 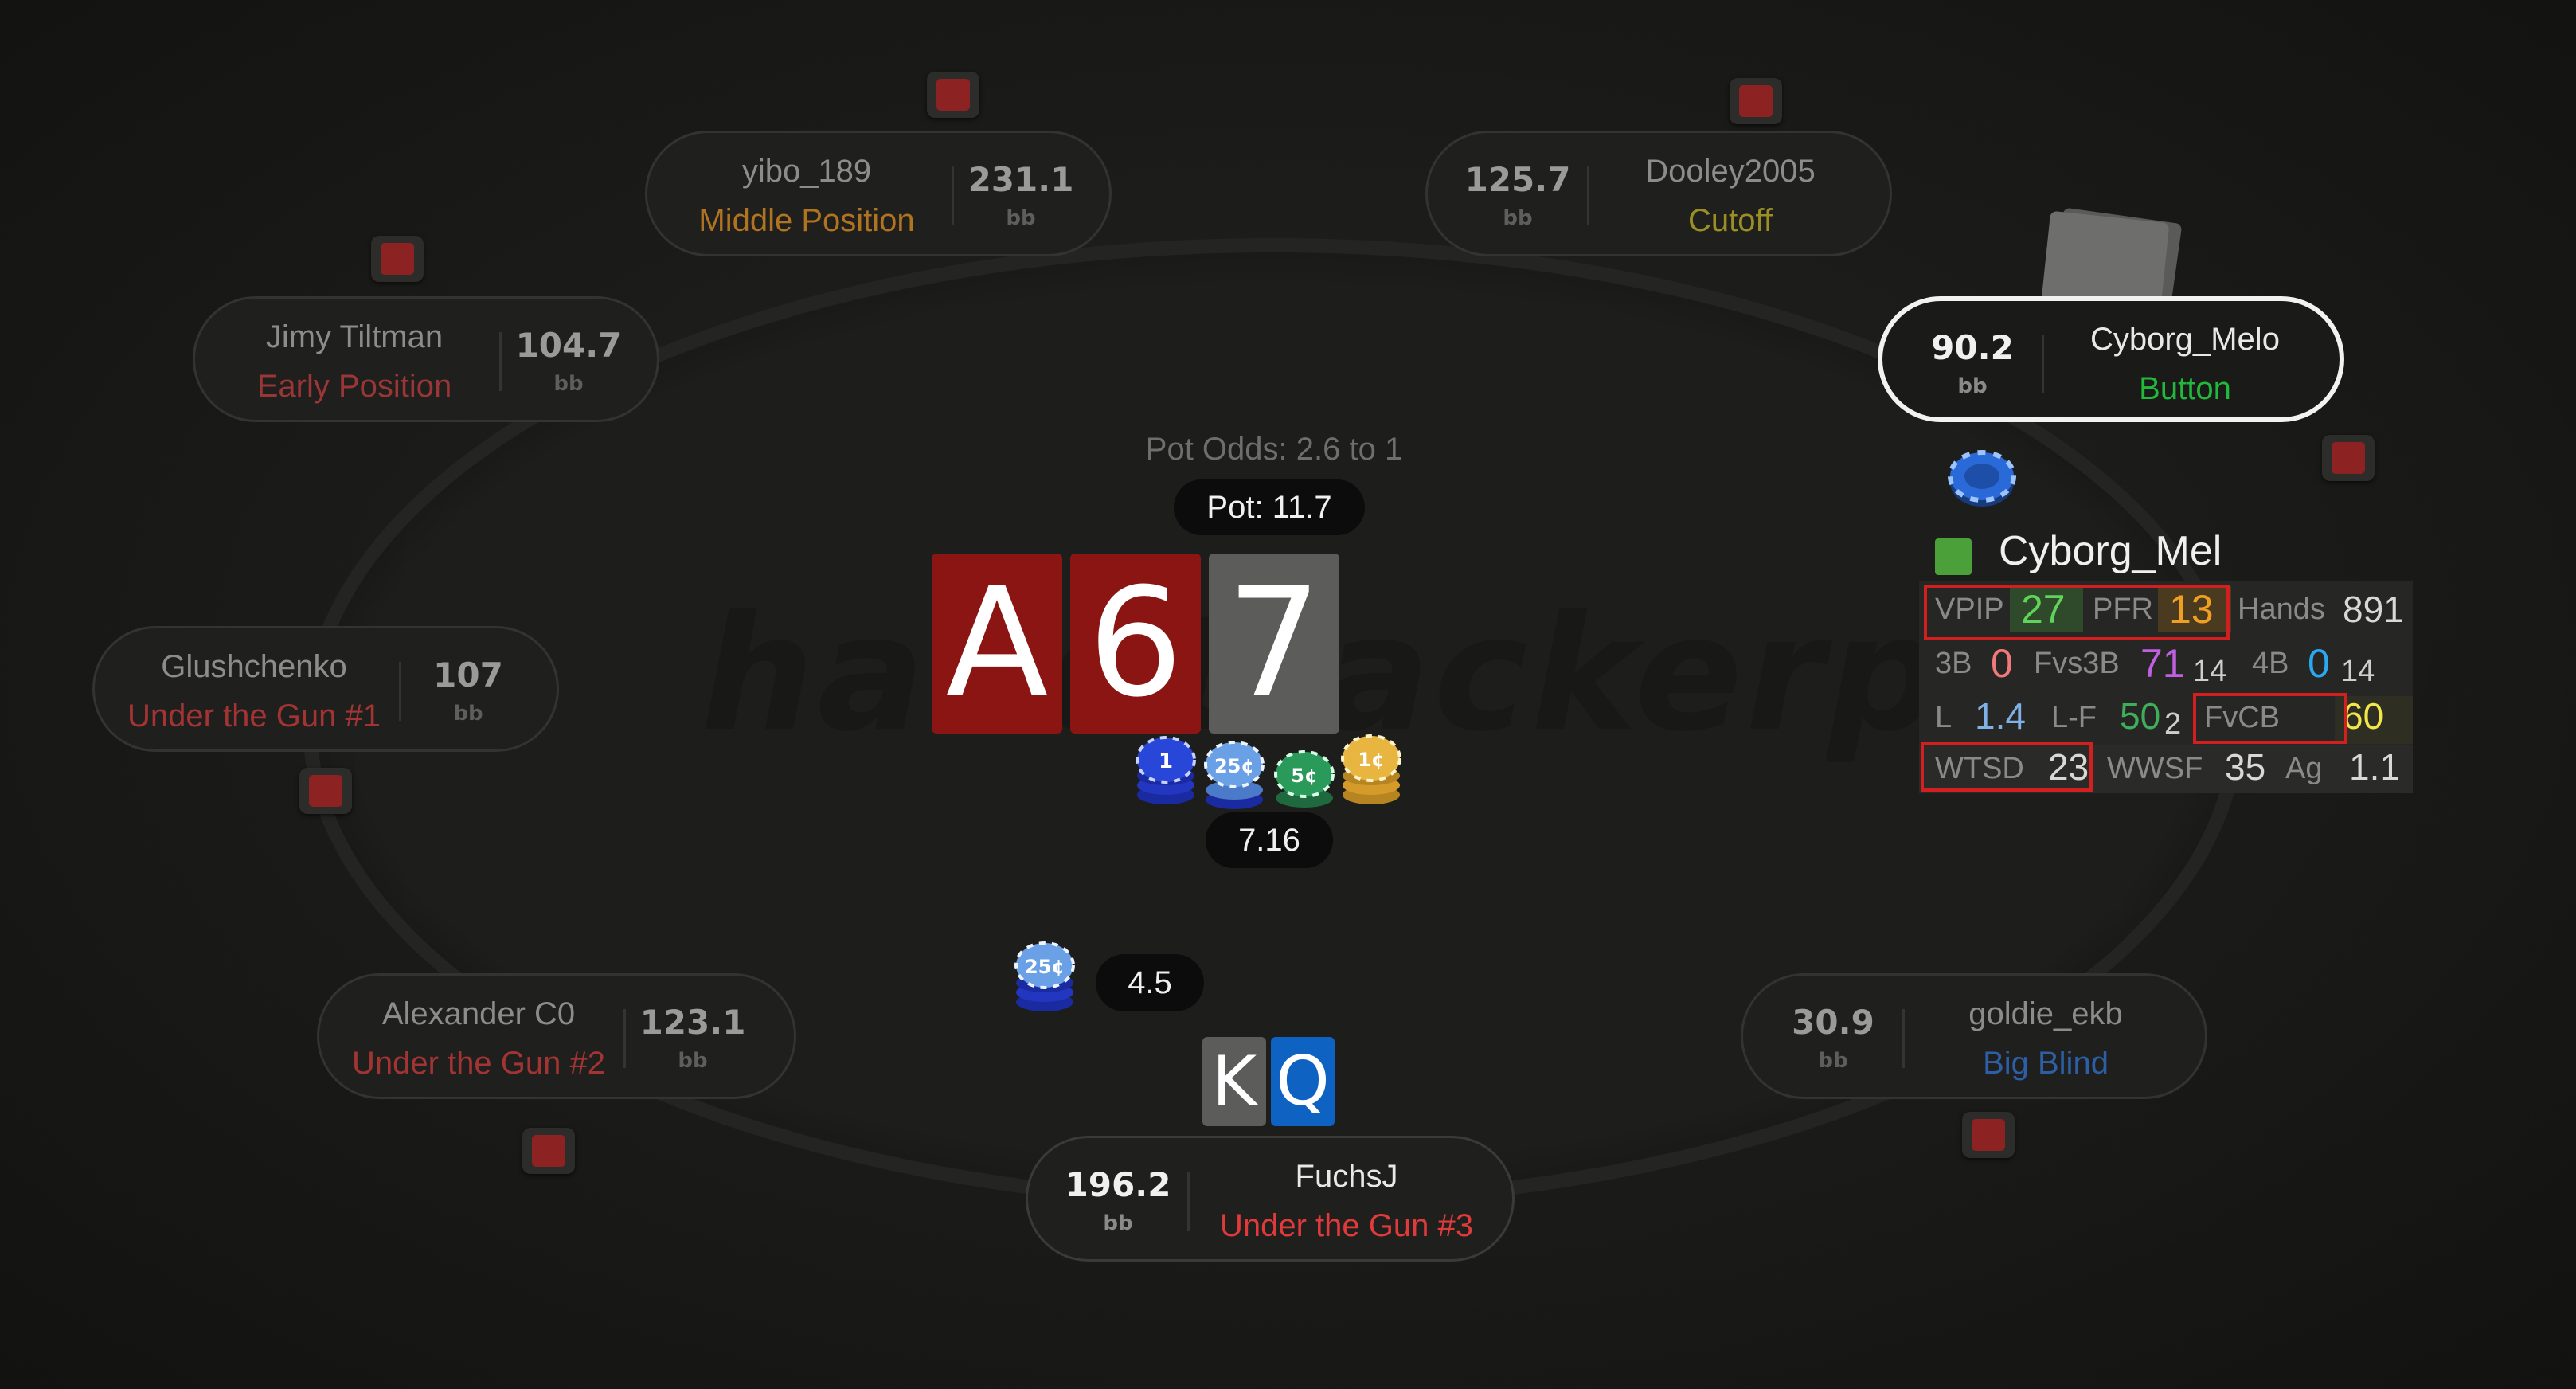 I want to click on hero-hole-card: K, so click(x=1234, y=1081).